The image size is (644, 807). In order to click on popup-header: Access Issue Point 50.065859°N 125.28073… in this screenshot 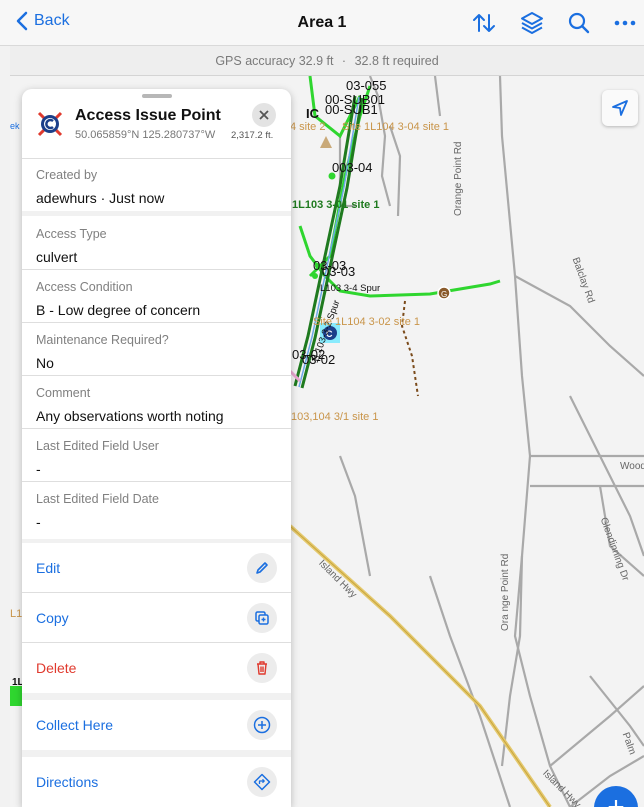, I will do `click(156, 123)`.